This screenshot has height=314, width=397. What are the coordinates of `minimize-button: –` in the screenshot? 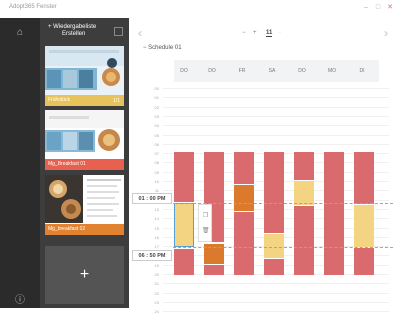 It's located at (366, 7).